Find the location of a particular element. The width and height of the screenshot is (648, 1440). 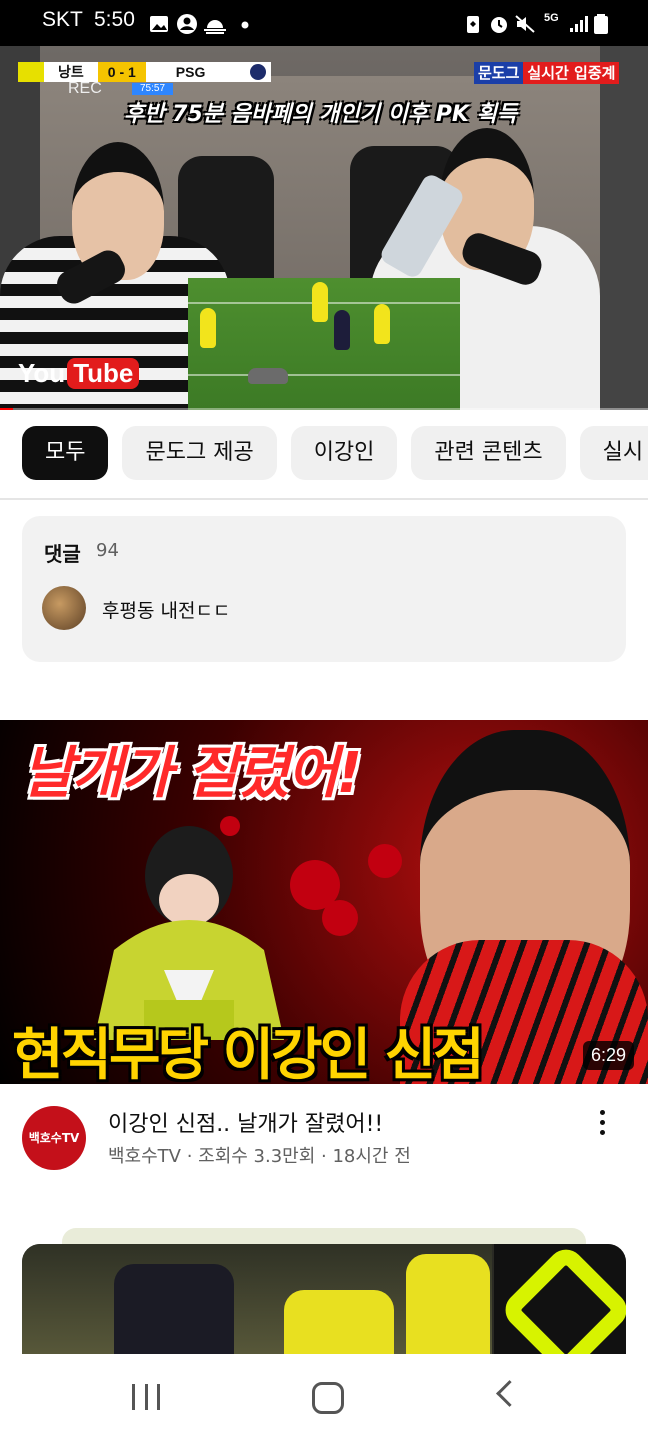

carrier-label: SKT is located at coordinates (62, 19).